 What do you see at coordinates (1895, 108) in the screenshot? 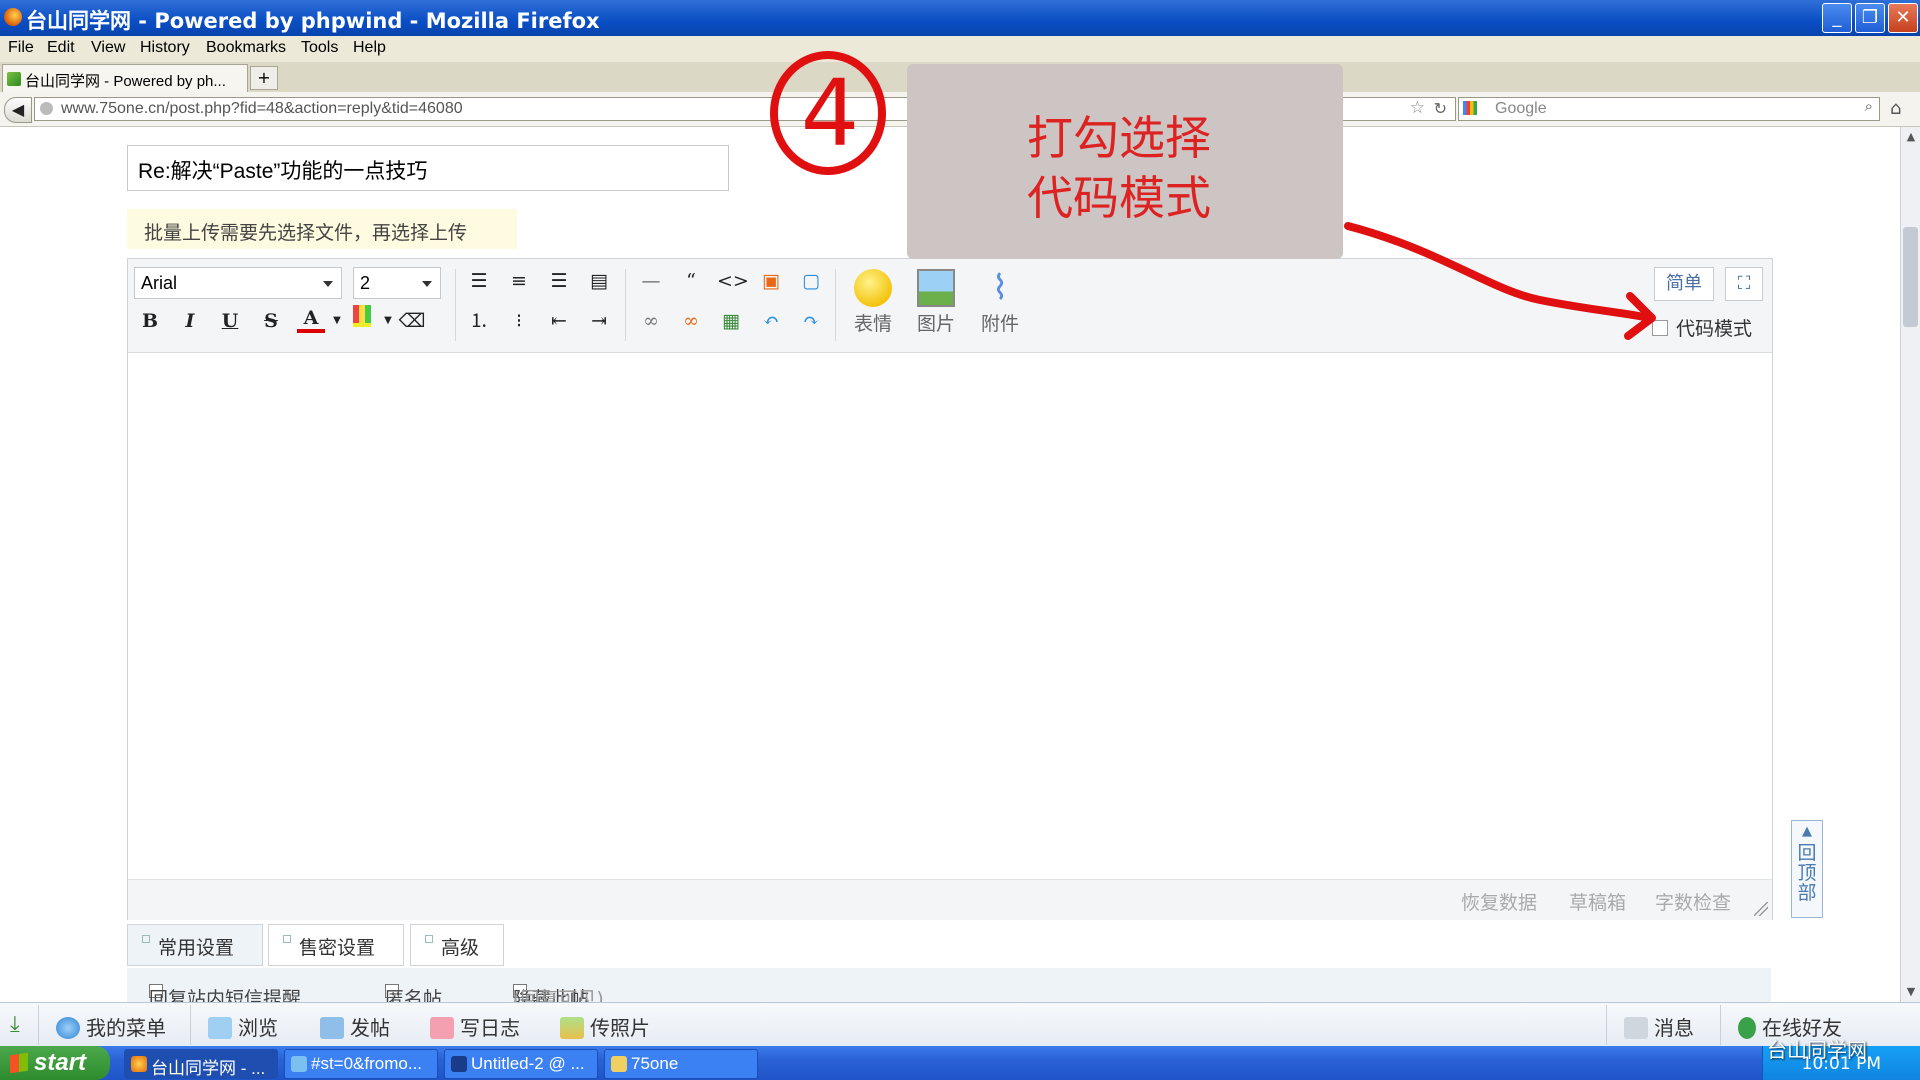
I see `home-icon: ⌂` at bounding box center [1895, 108].